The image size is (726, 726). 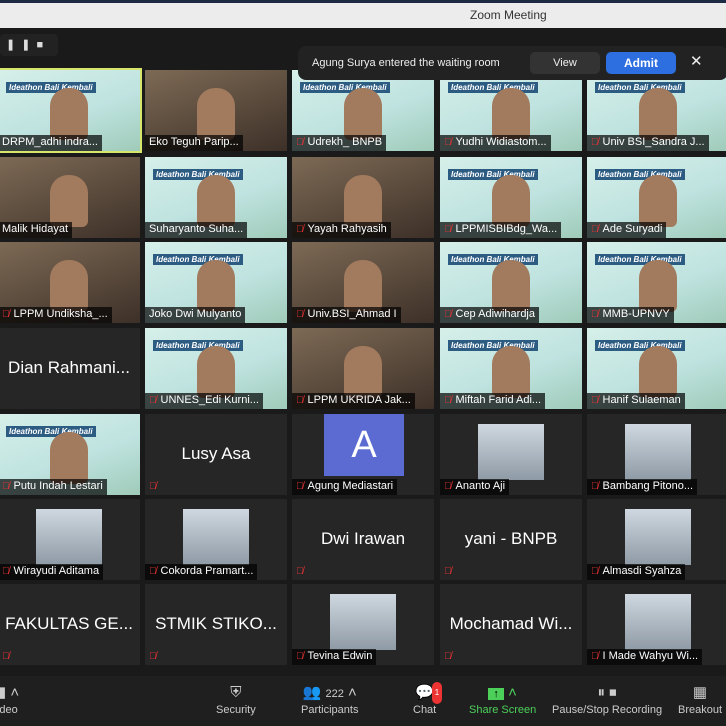 I want to click on video-button: ▮ ˄ deo, so click(x=9, y=699).